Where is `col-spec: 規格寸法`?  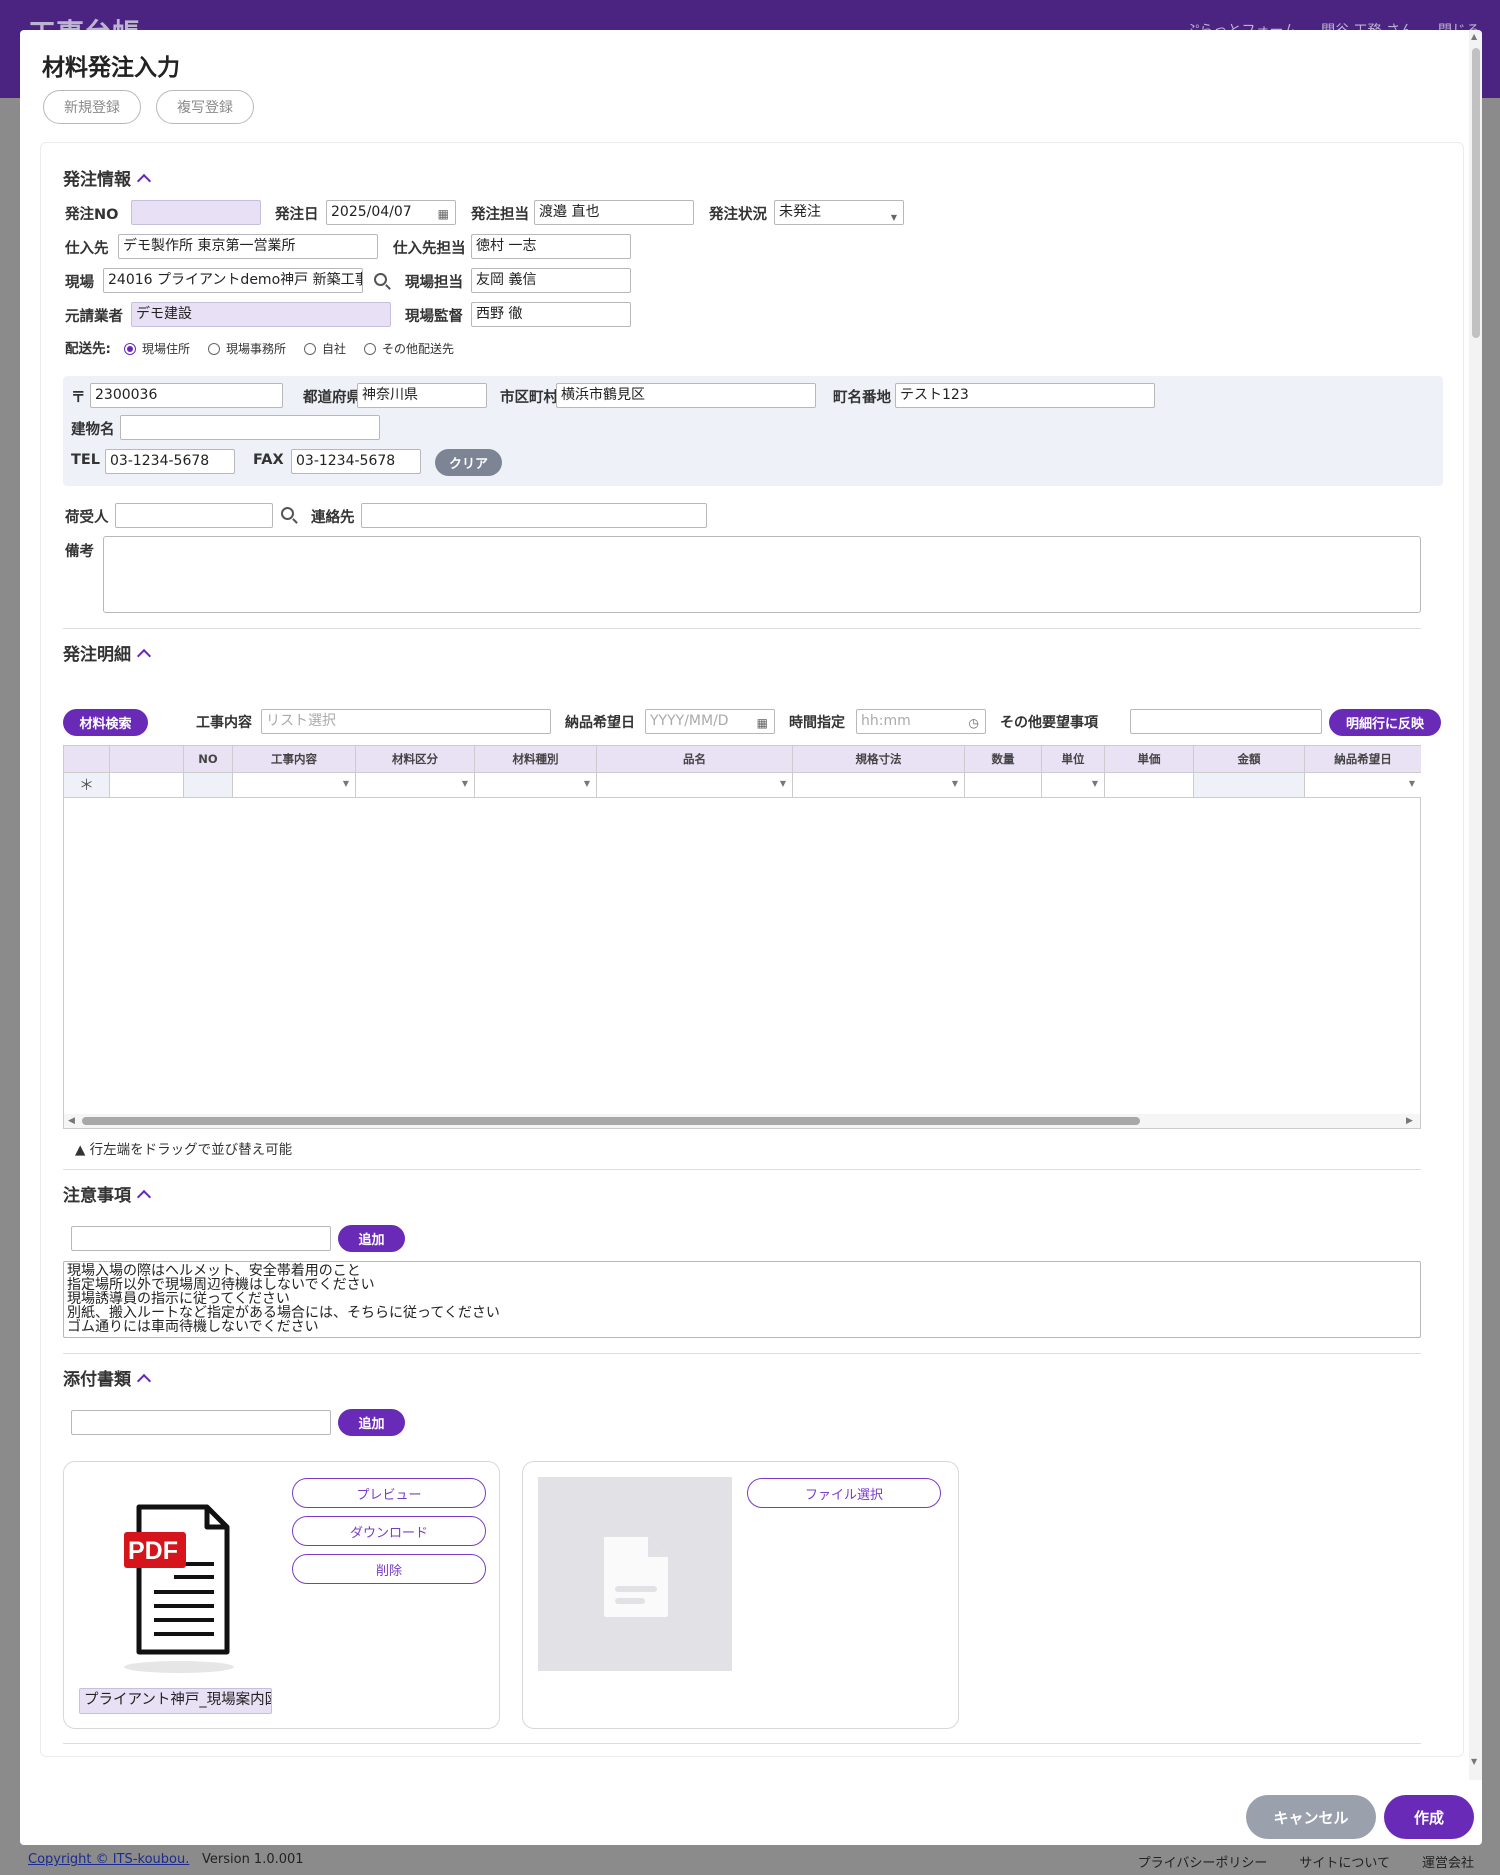
col-spec: 規格寸法 is located at coordinates (879, 759).